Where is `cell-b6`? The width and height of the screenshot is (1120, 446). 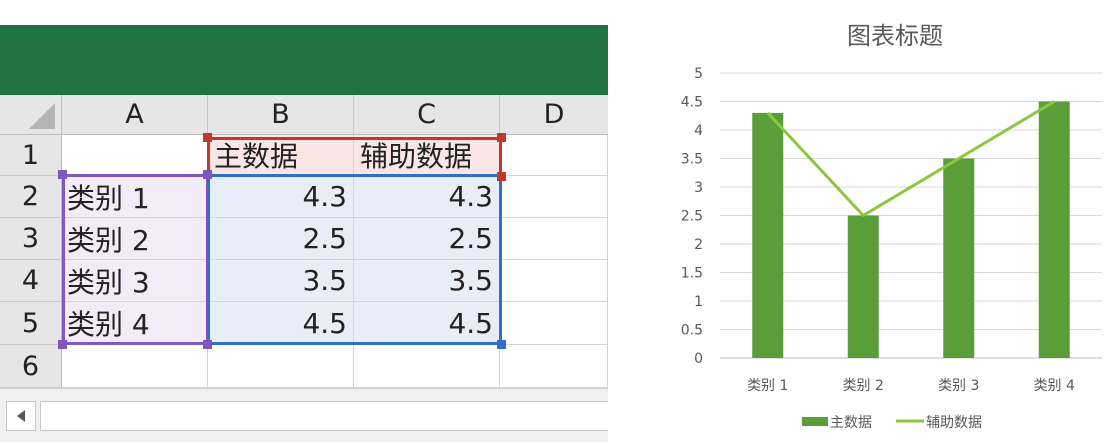 cell-b6 is located at coordinates (281, 366).